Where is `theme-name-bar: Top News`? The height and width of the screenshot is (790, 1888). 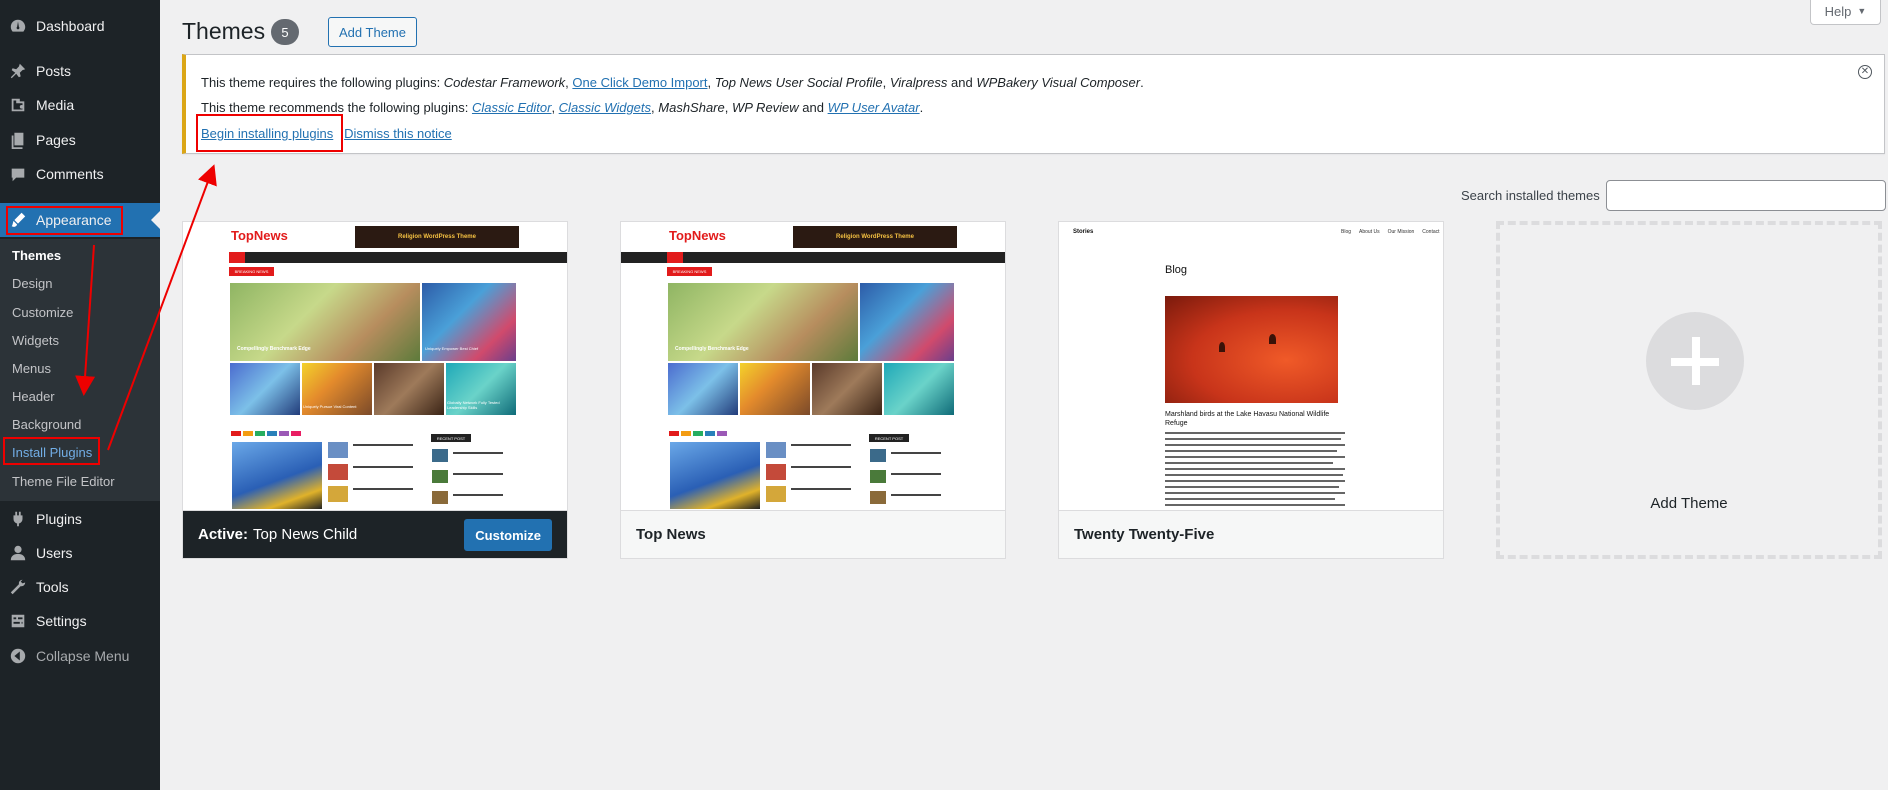
theme-name-bar: Top News is located at coordinates (813, 534).